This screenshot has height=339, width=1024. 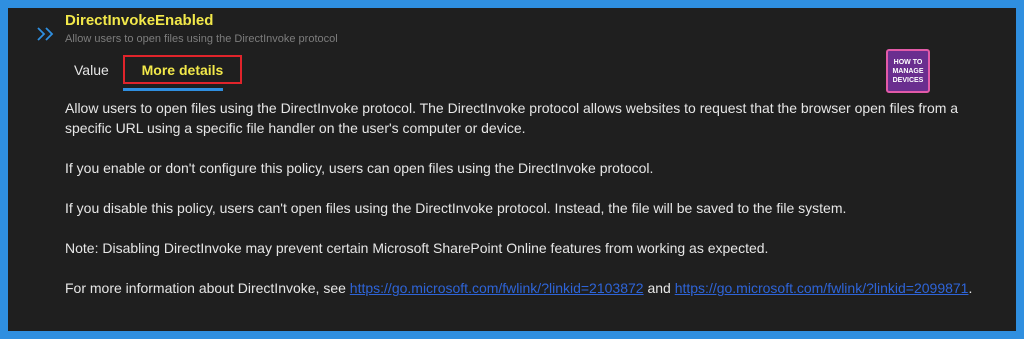 I want to click on tab-more-details-label: More details, so click(x=182, y=69).